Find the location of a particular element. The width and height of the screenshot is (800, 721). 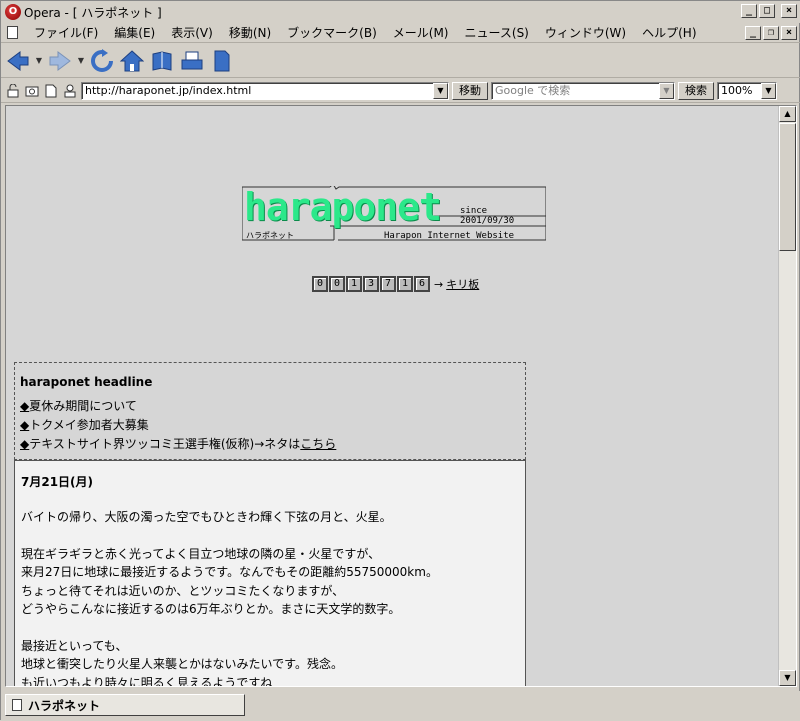

headline-item: ◆テキストサイト界ツッコミ王選手権(仮称)→ネタはこちら is located at coordinates (270, 444).